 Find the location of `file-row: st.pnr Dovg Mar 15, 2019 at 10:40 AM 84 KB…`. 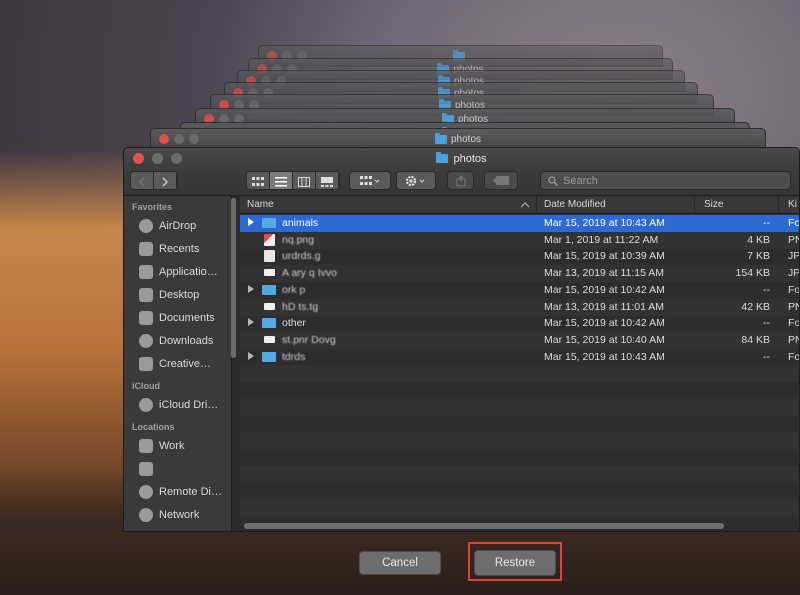

file-row: st.pnr Dovg Mar 15, 2019 at 10:40 AM 84 KB… is located at coordinates (519, 340).